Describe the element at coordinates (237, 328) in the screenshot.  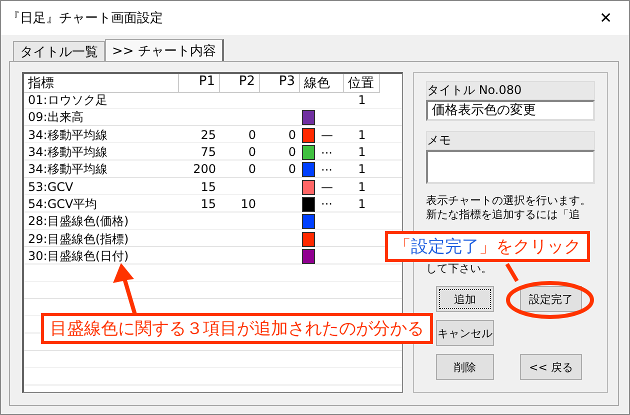
I see `annotation-text: 目盛線色に関する３項目が追加されたのが分かる` at that location.